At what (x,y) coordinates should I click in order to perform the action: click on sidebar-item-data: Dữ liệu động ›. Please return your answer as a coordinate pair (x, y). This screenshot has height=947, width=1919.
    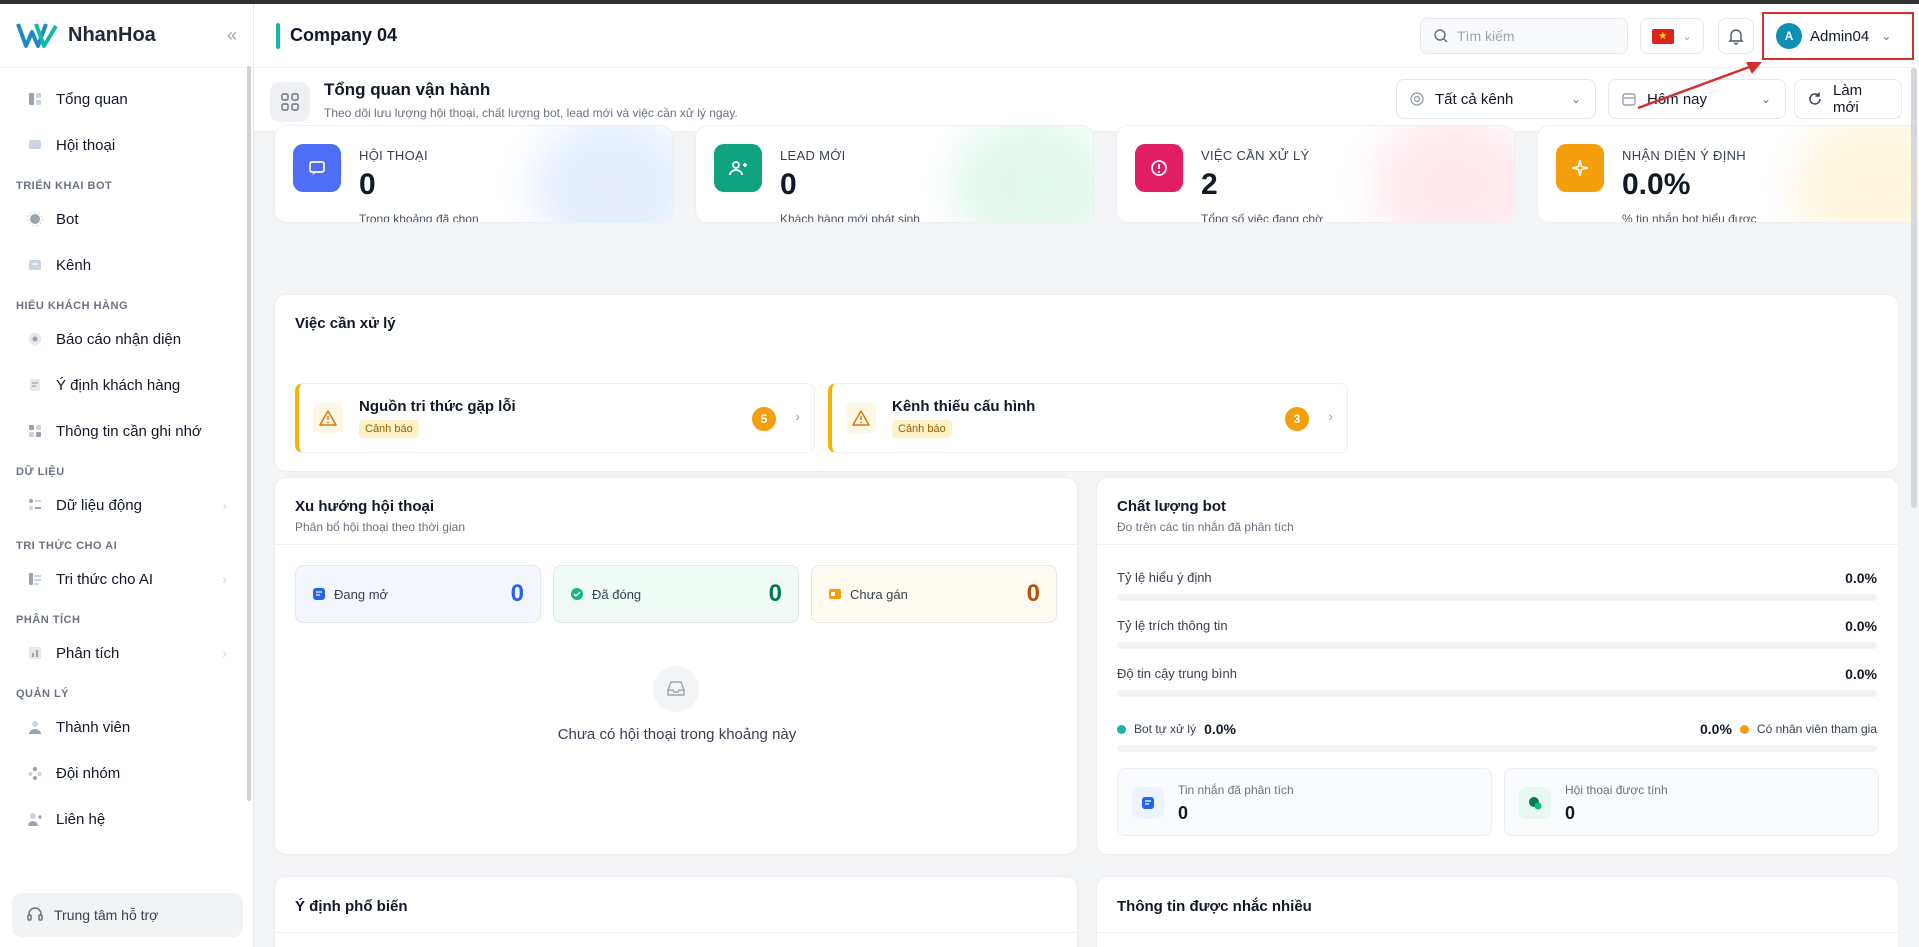
    Looking at the image, I should click on (126, 505).